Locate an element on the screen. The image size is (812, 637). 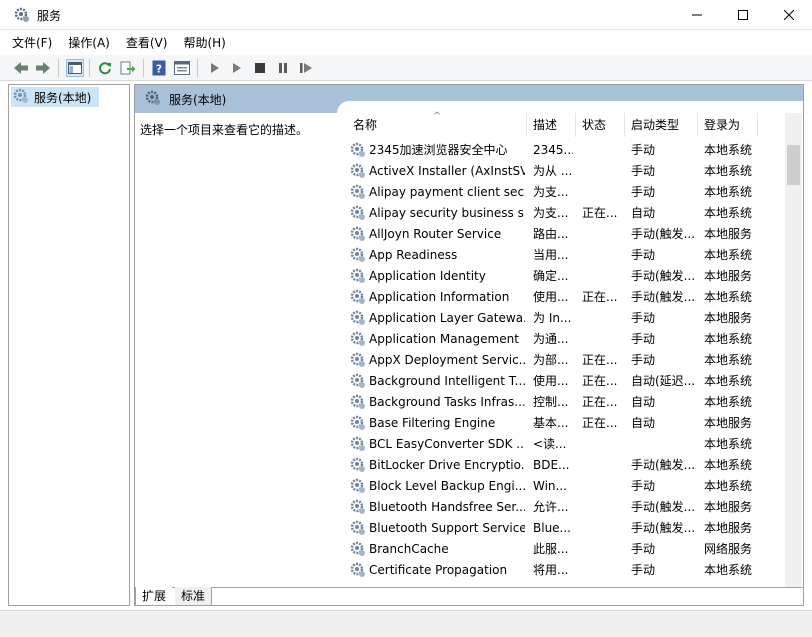
minimize-button is located at coordinates (697, 15).